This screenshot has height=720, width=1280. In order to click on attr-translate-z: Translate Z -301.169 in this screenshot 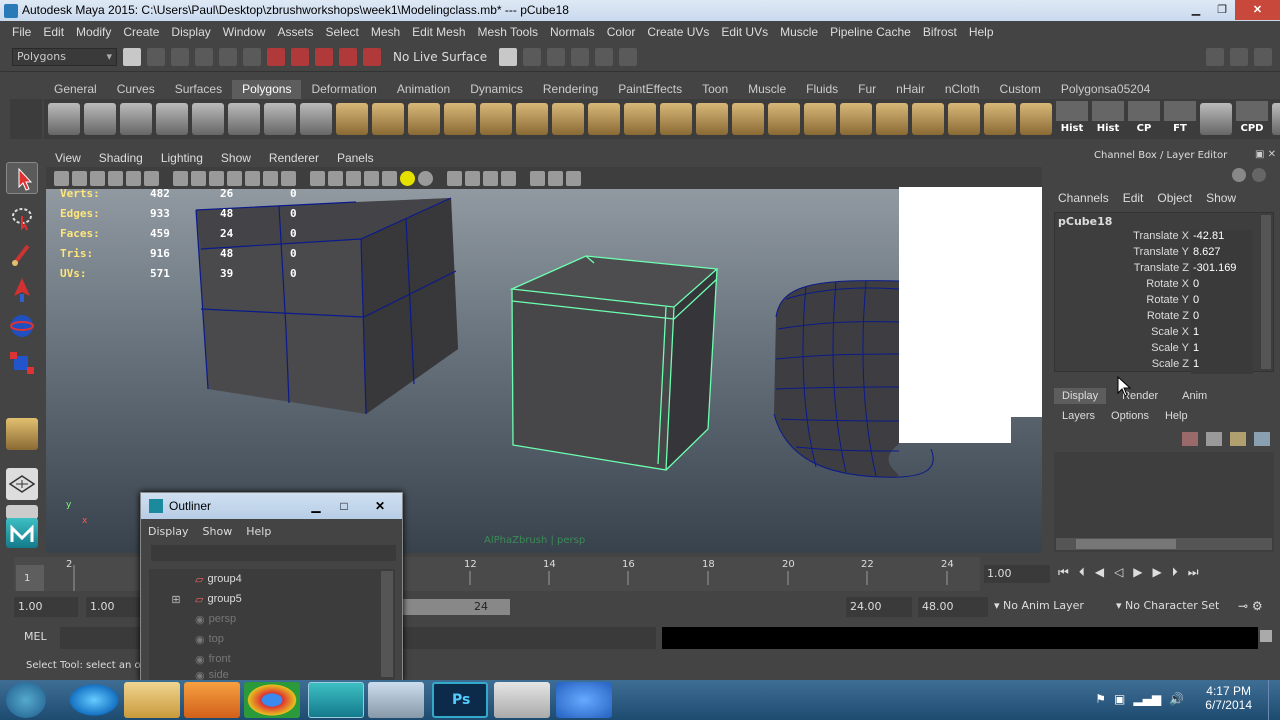, I will do `click(1164, 270)`.